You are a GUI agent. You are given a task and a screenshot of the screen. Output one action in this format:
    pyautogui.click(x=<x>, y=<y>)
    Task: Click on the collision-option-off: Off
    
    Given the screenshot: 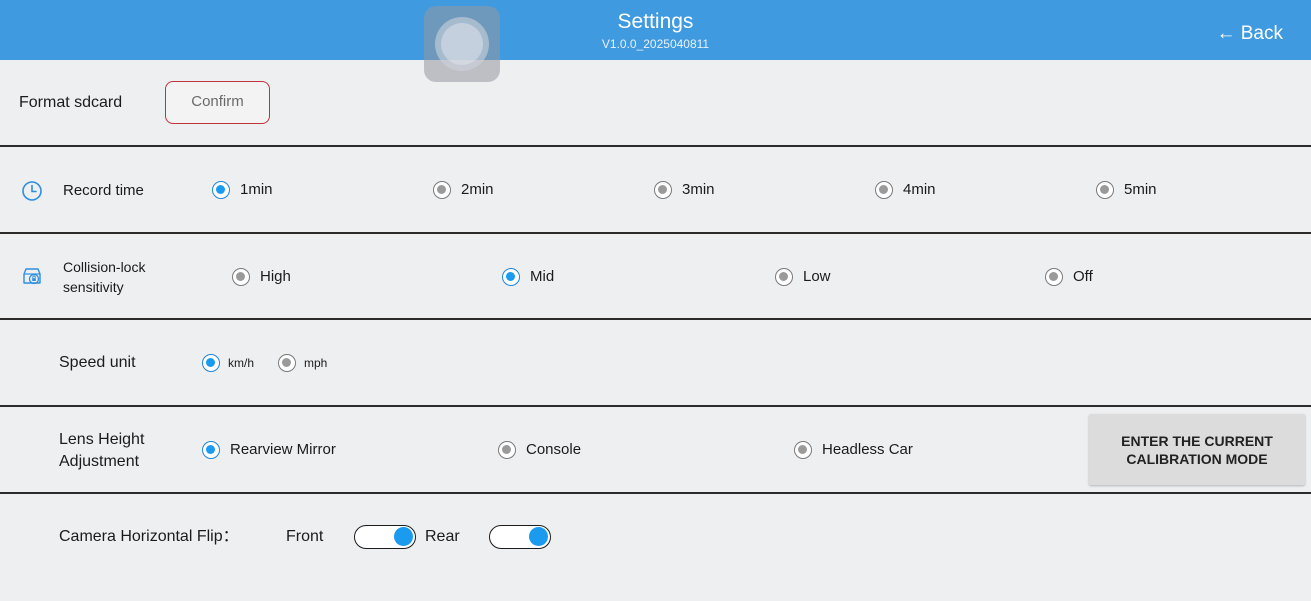 What is the action you would take?
    pyautogui.click(x=1069, y=277)
    